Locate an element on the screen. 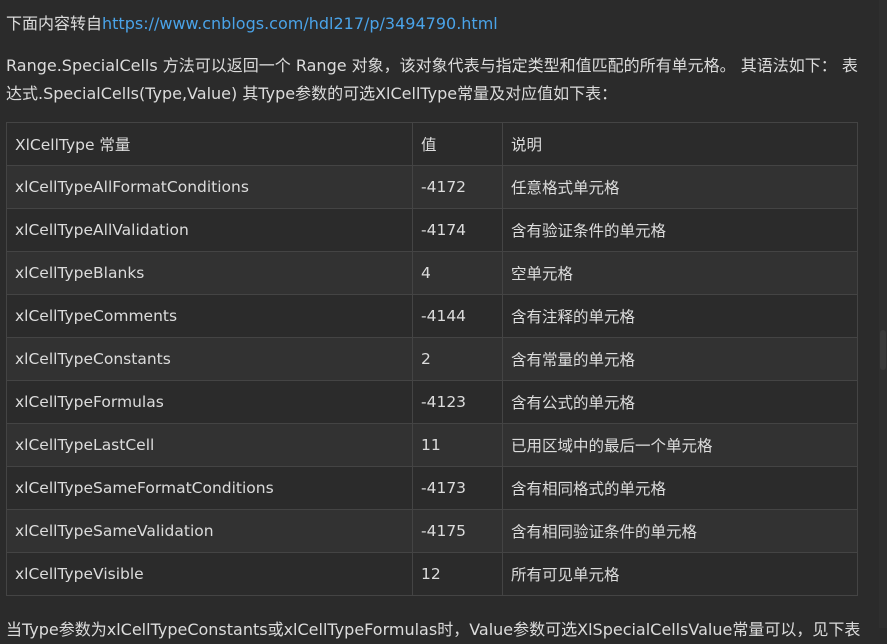  scrollbar-track is located at coordinates (883, 314).